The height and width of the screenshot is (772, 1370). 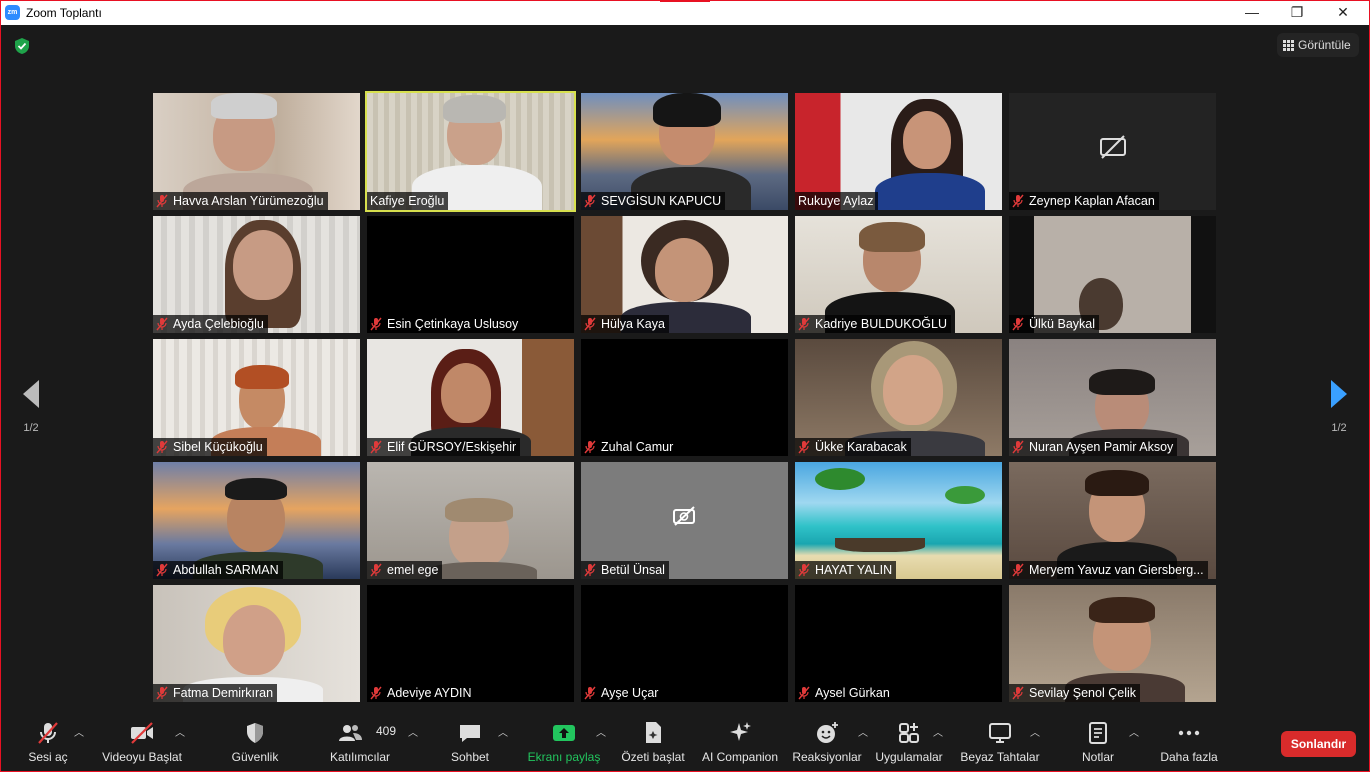 What do you see at coordinates (653, 201) in the screenshot?
I see `participant-name-bar: SEVGİSUN KAPUCU` at bounding box center [653, 201].